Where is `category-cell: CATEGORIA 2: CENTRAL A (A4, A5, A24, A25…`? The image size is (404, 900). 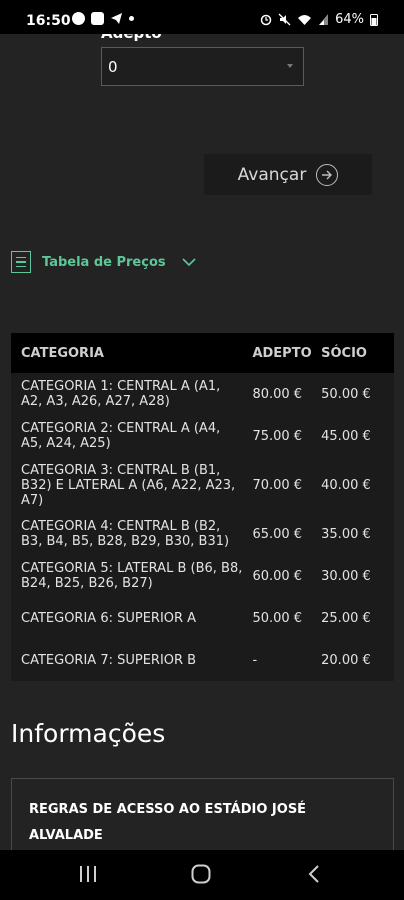
category-cell: CATEGORIA 2: CENTRAL A (A4, A5, A24, A25… is located at coordinates (121, 436).